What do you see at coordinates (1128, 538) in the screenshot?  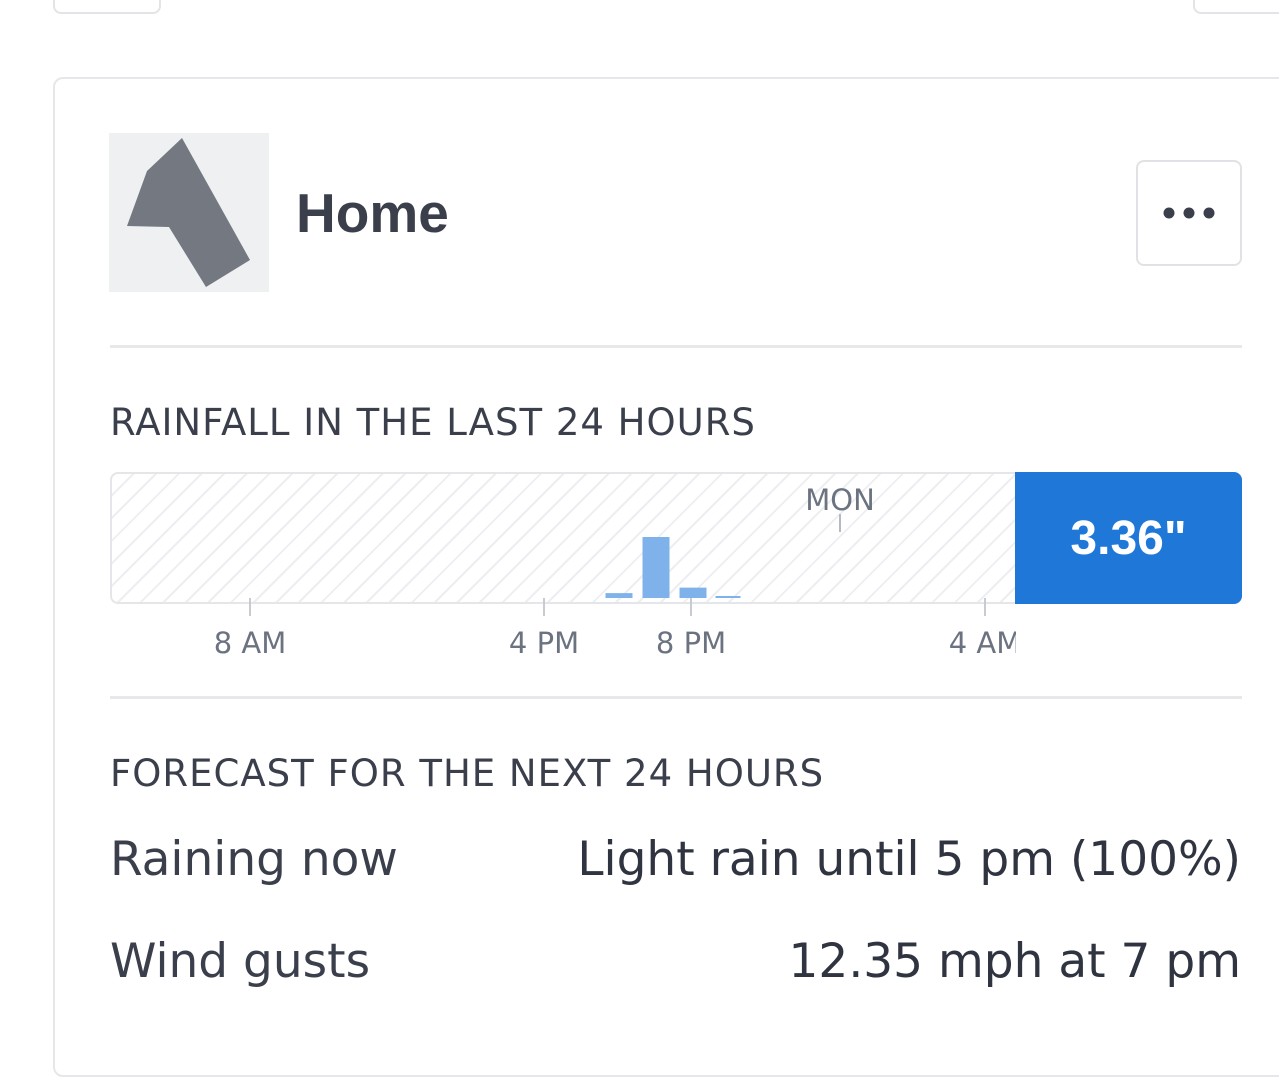 I see `rainfall-total: 3.36"` at bounding box center [1128, 538].